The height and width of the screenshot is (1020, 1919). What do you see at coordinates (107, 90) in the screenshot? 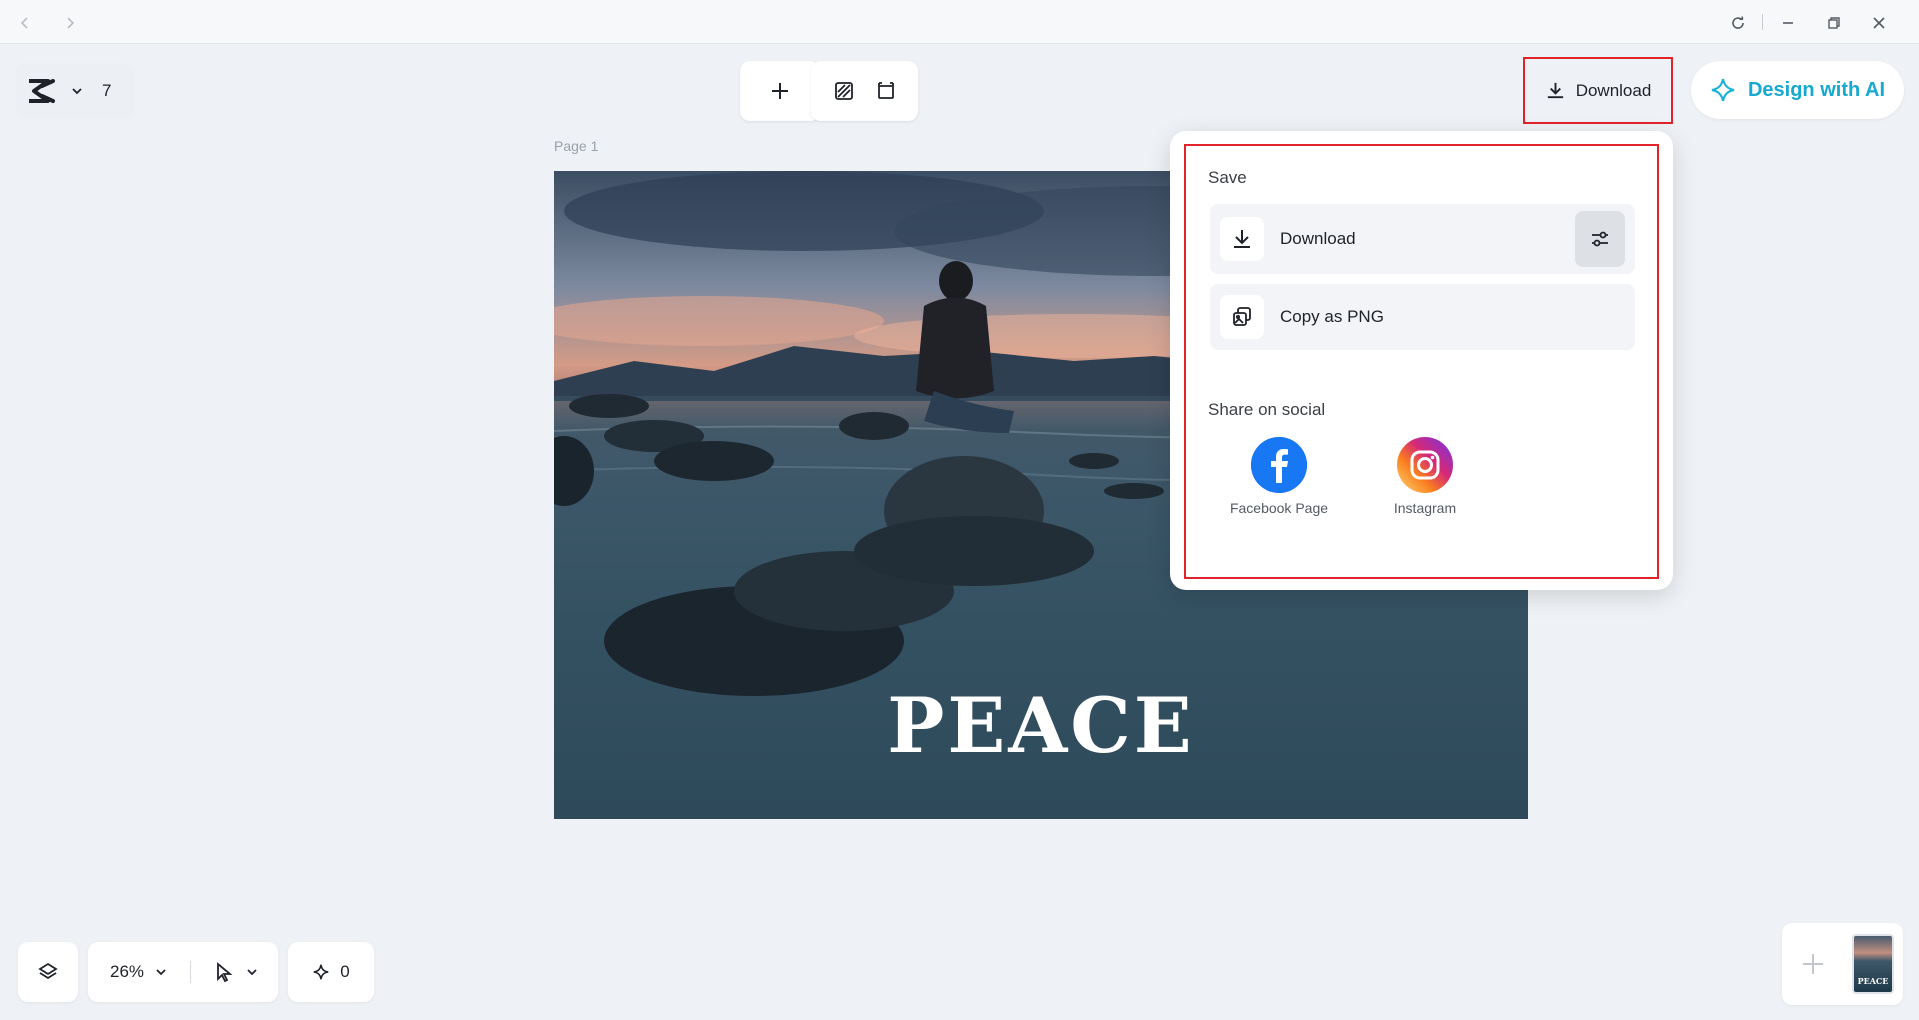
I see `project-count: 7` at bounding box center [107, 90].